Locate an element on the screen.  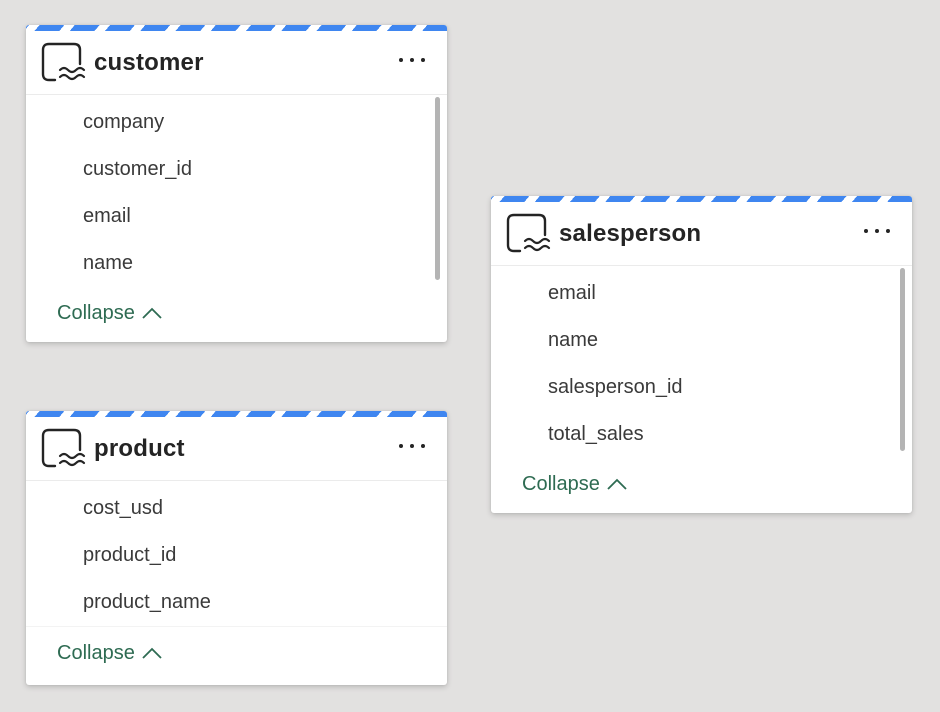
field-item: total_sales is located at coordinates (701, 434).